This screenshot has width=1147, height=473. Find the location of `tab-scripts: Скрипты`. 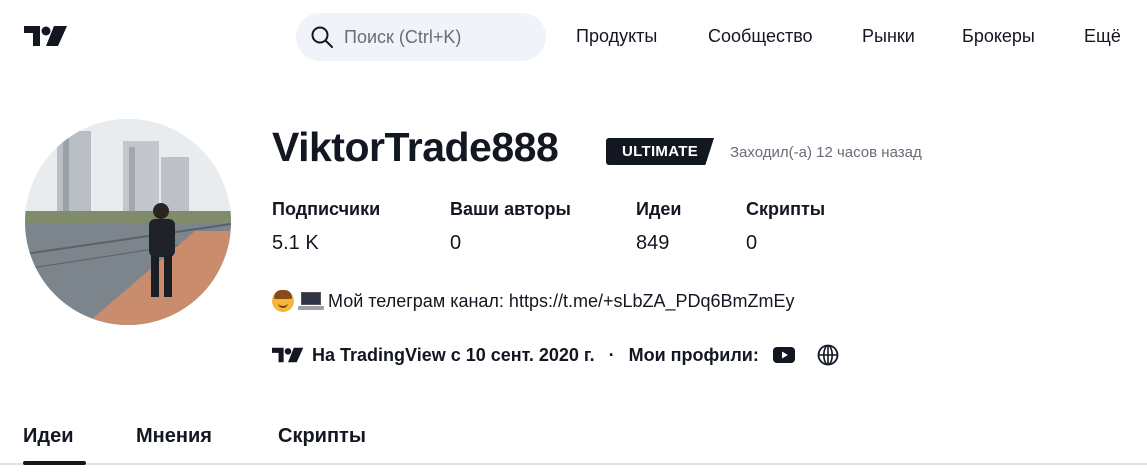

tab-scripts: Скрипты is located at coordinates (322, 436).